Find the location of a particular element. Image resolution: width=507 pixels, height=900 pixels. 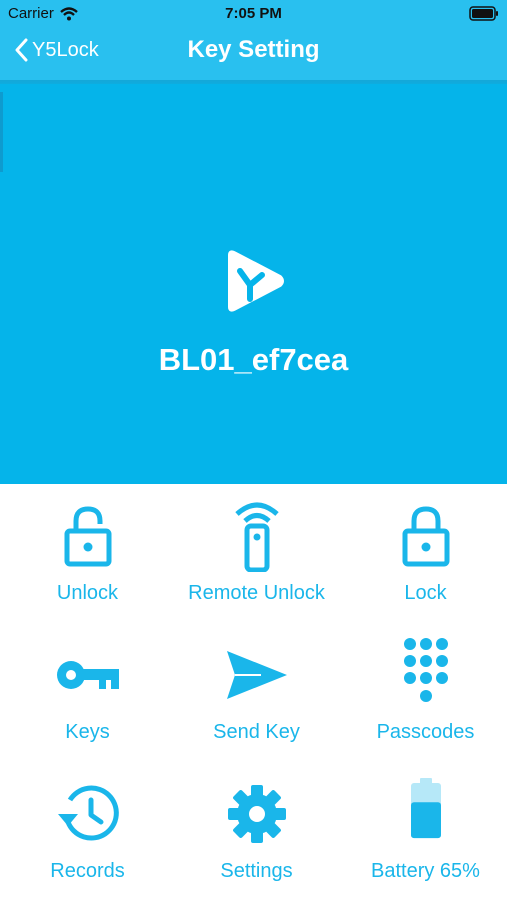

send-key-label: Send Key is located at coordinates (256, 732).